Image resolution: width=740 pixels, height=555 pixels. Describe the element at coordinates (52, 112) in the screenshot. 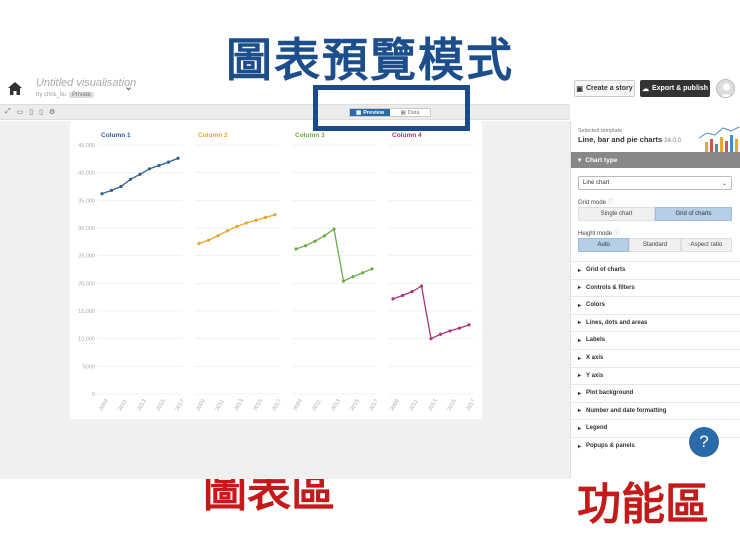

I see `settings-icon: ⚙` at that location.